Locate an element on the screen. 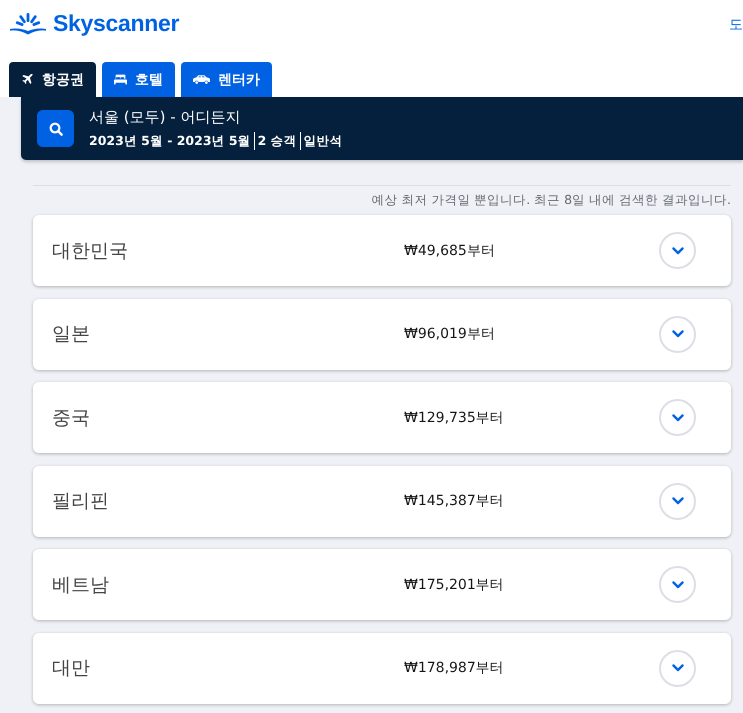  header-link: 도 is located at coordinates (736, 25).